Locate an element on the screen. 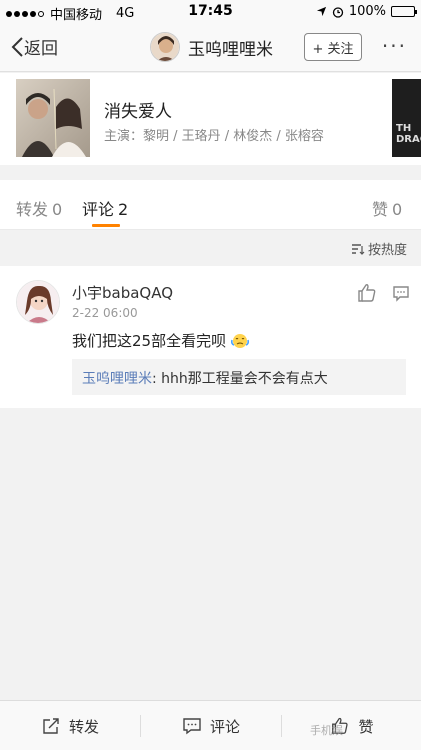  battery-percent: 100% is located at coordinates (367, 11).